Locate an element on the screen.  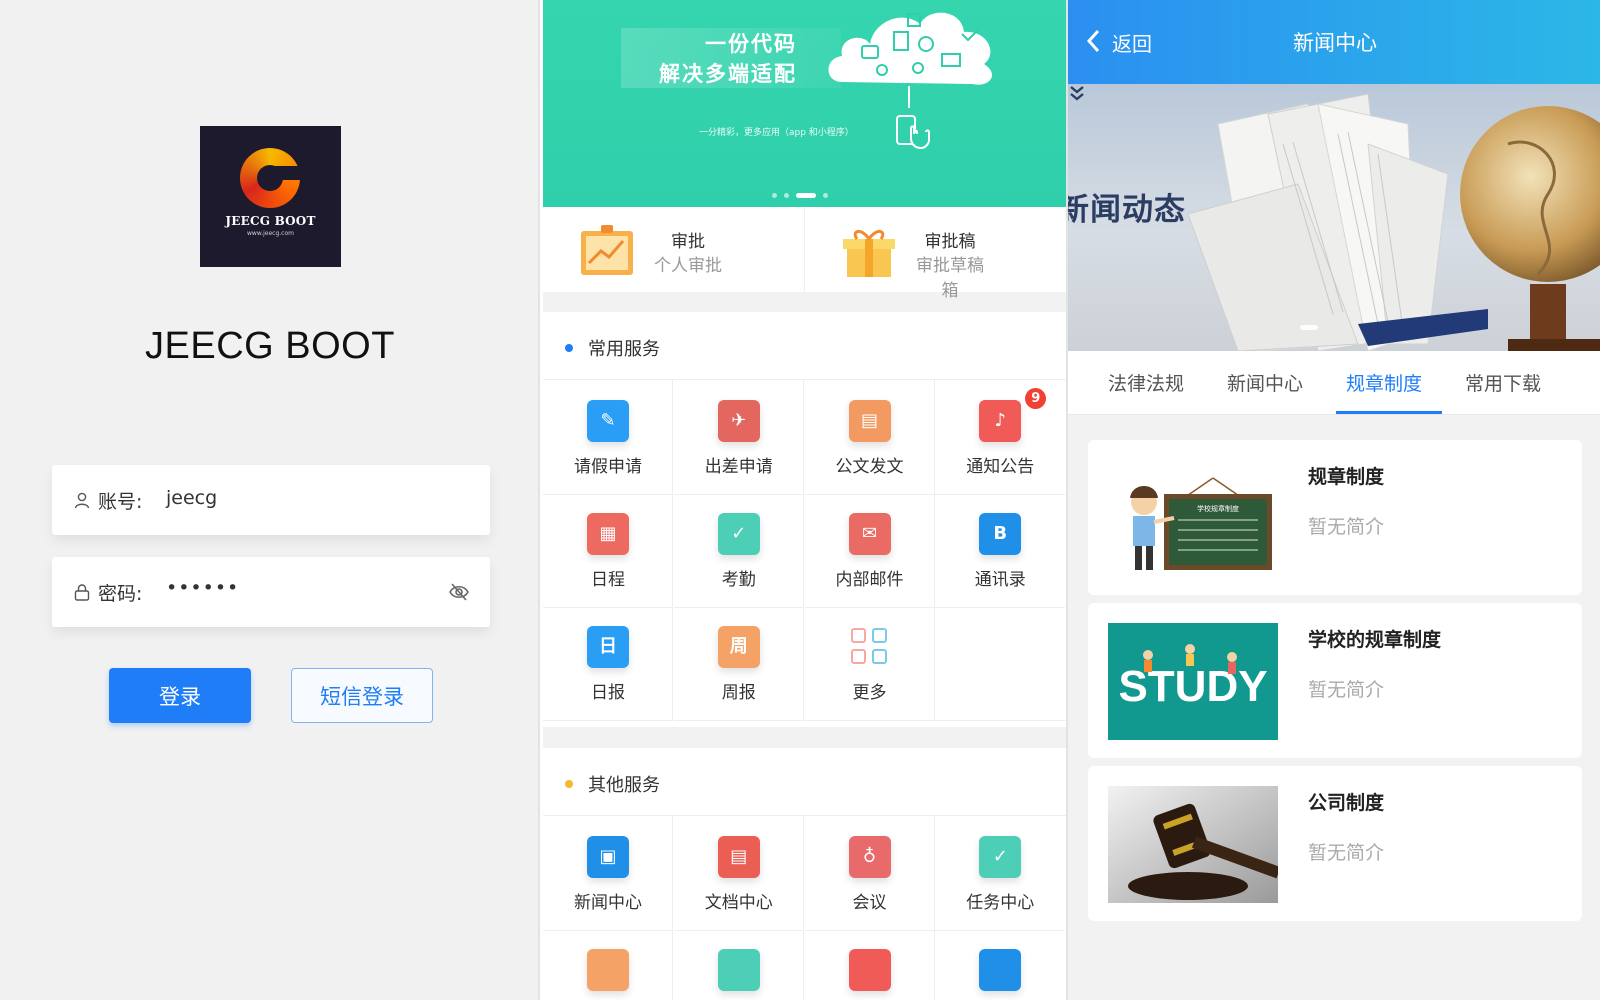
study-text: STUDY is located at coordinates (1192, 686).